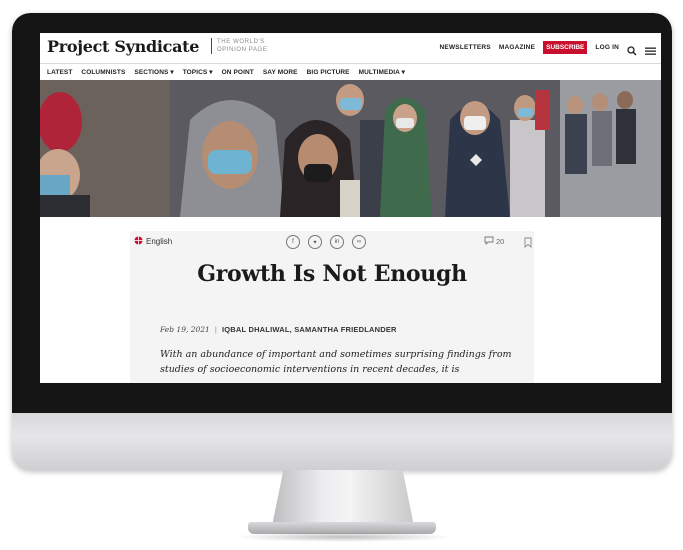  Describe the element at coordinates (328, 72) in the screenshot. I see `nav-item-big-picture: BIG PICTURE` at that location.